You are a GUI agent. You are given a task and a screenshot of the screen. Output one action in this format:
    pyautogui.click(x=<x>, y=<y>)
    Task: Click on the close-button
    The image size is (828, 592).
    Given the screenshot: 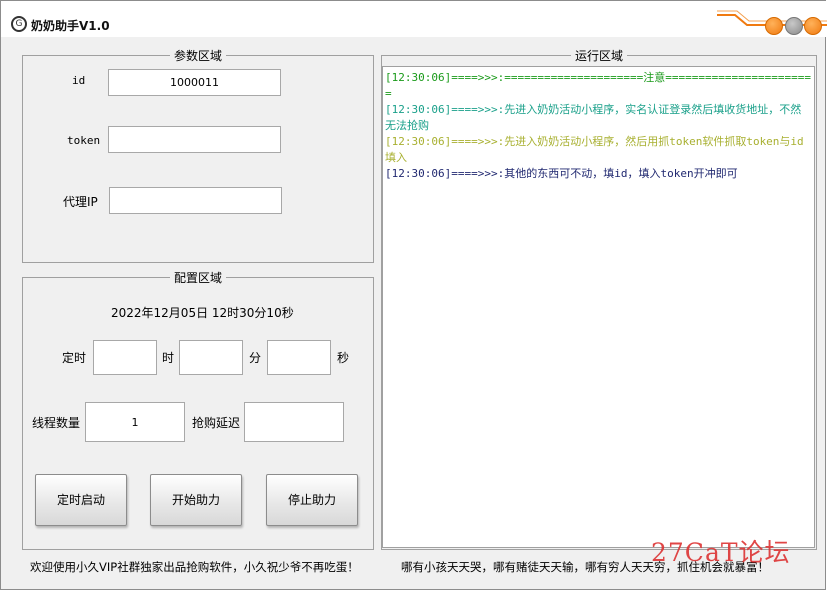 What is the action you would take?
    pyautogui.click(x=813, y=26)
    